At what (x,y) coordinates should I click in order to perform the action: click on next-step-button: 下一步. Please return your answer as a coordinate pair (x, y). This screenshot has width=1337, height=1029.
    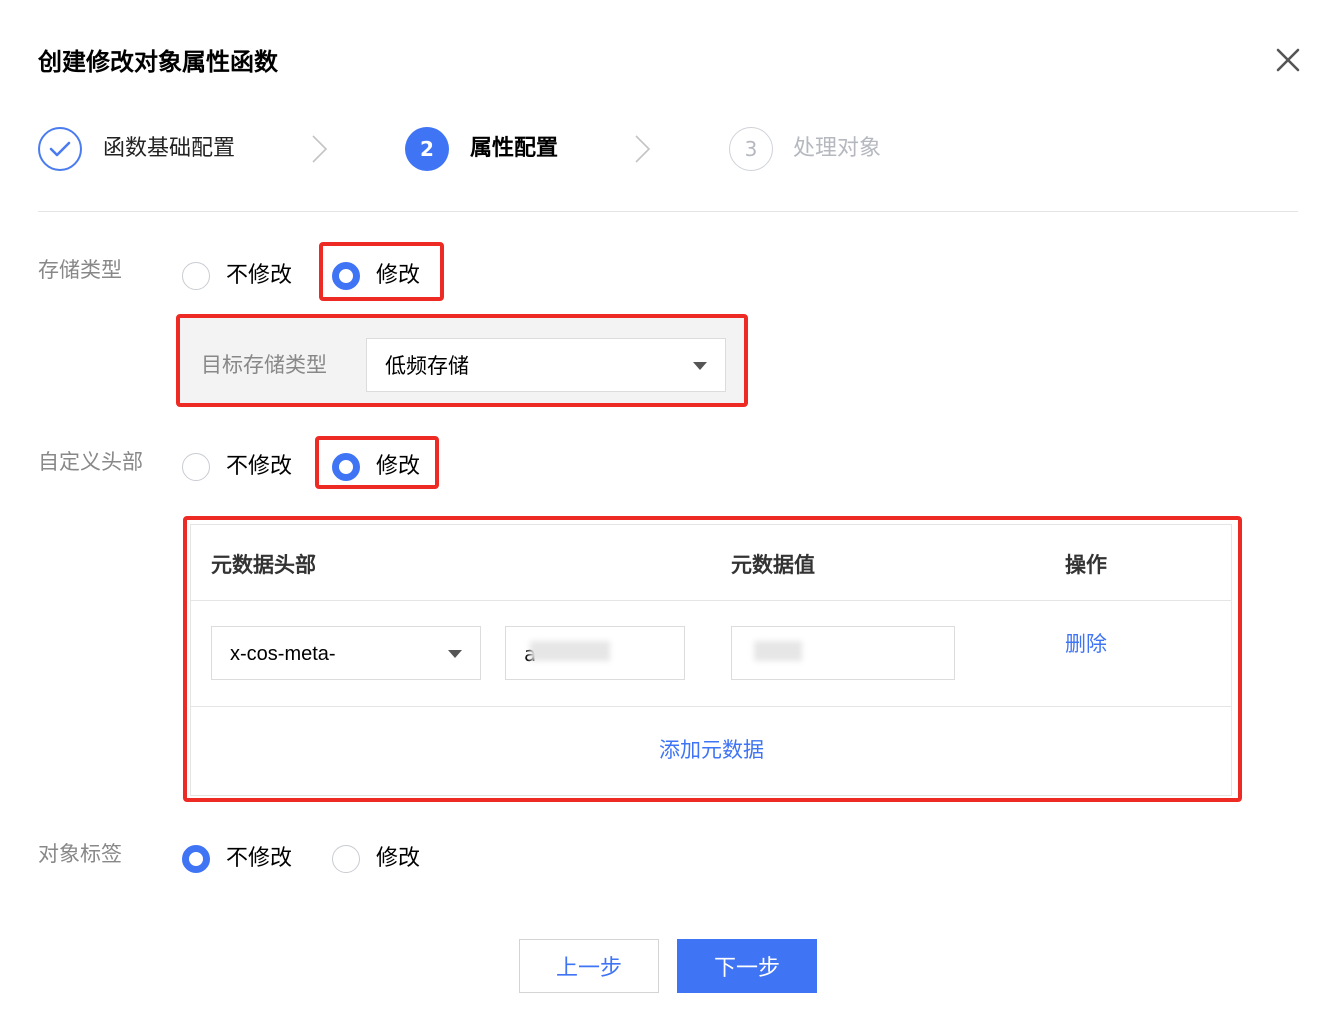
    Looking at the image, I should click on (747, 966).